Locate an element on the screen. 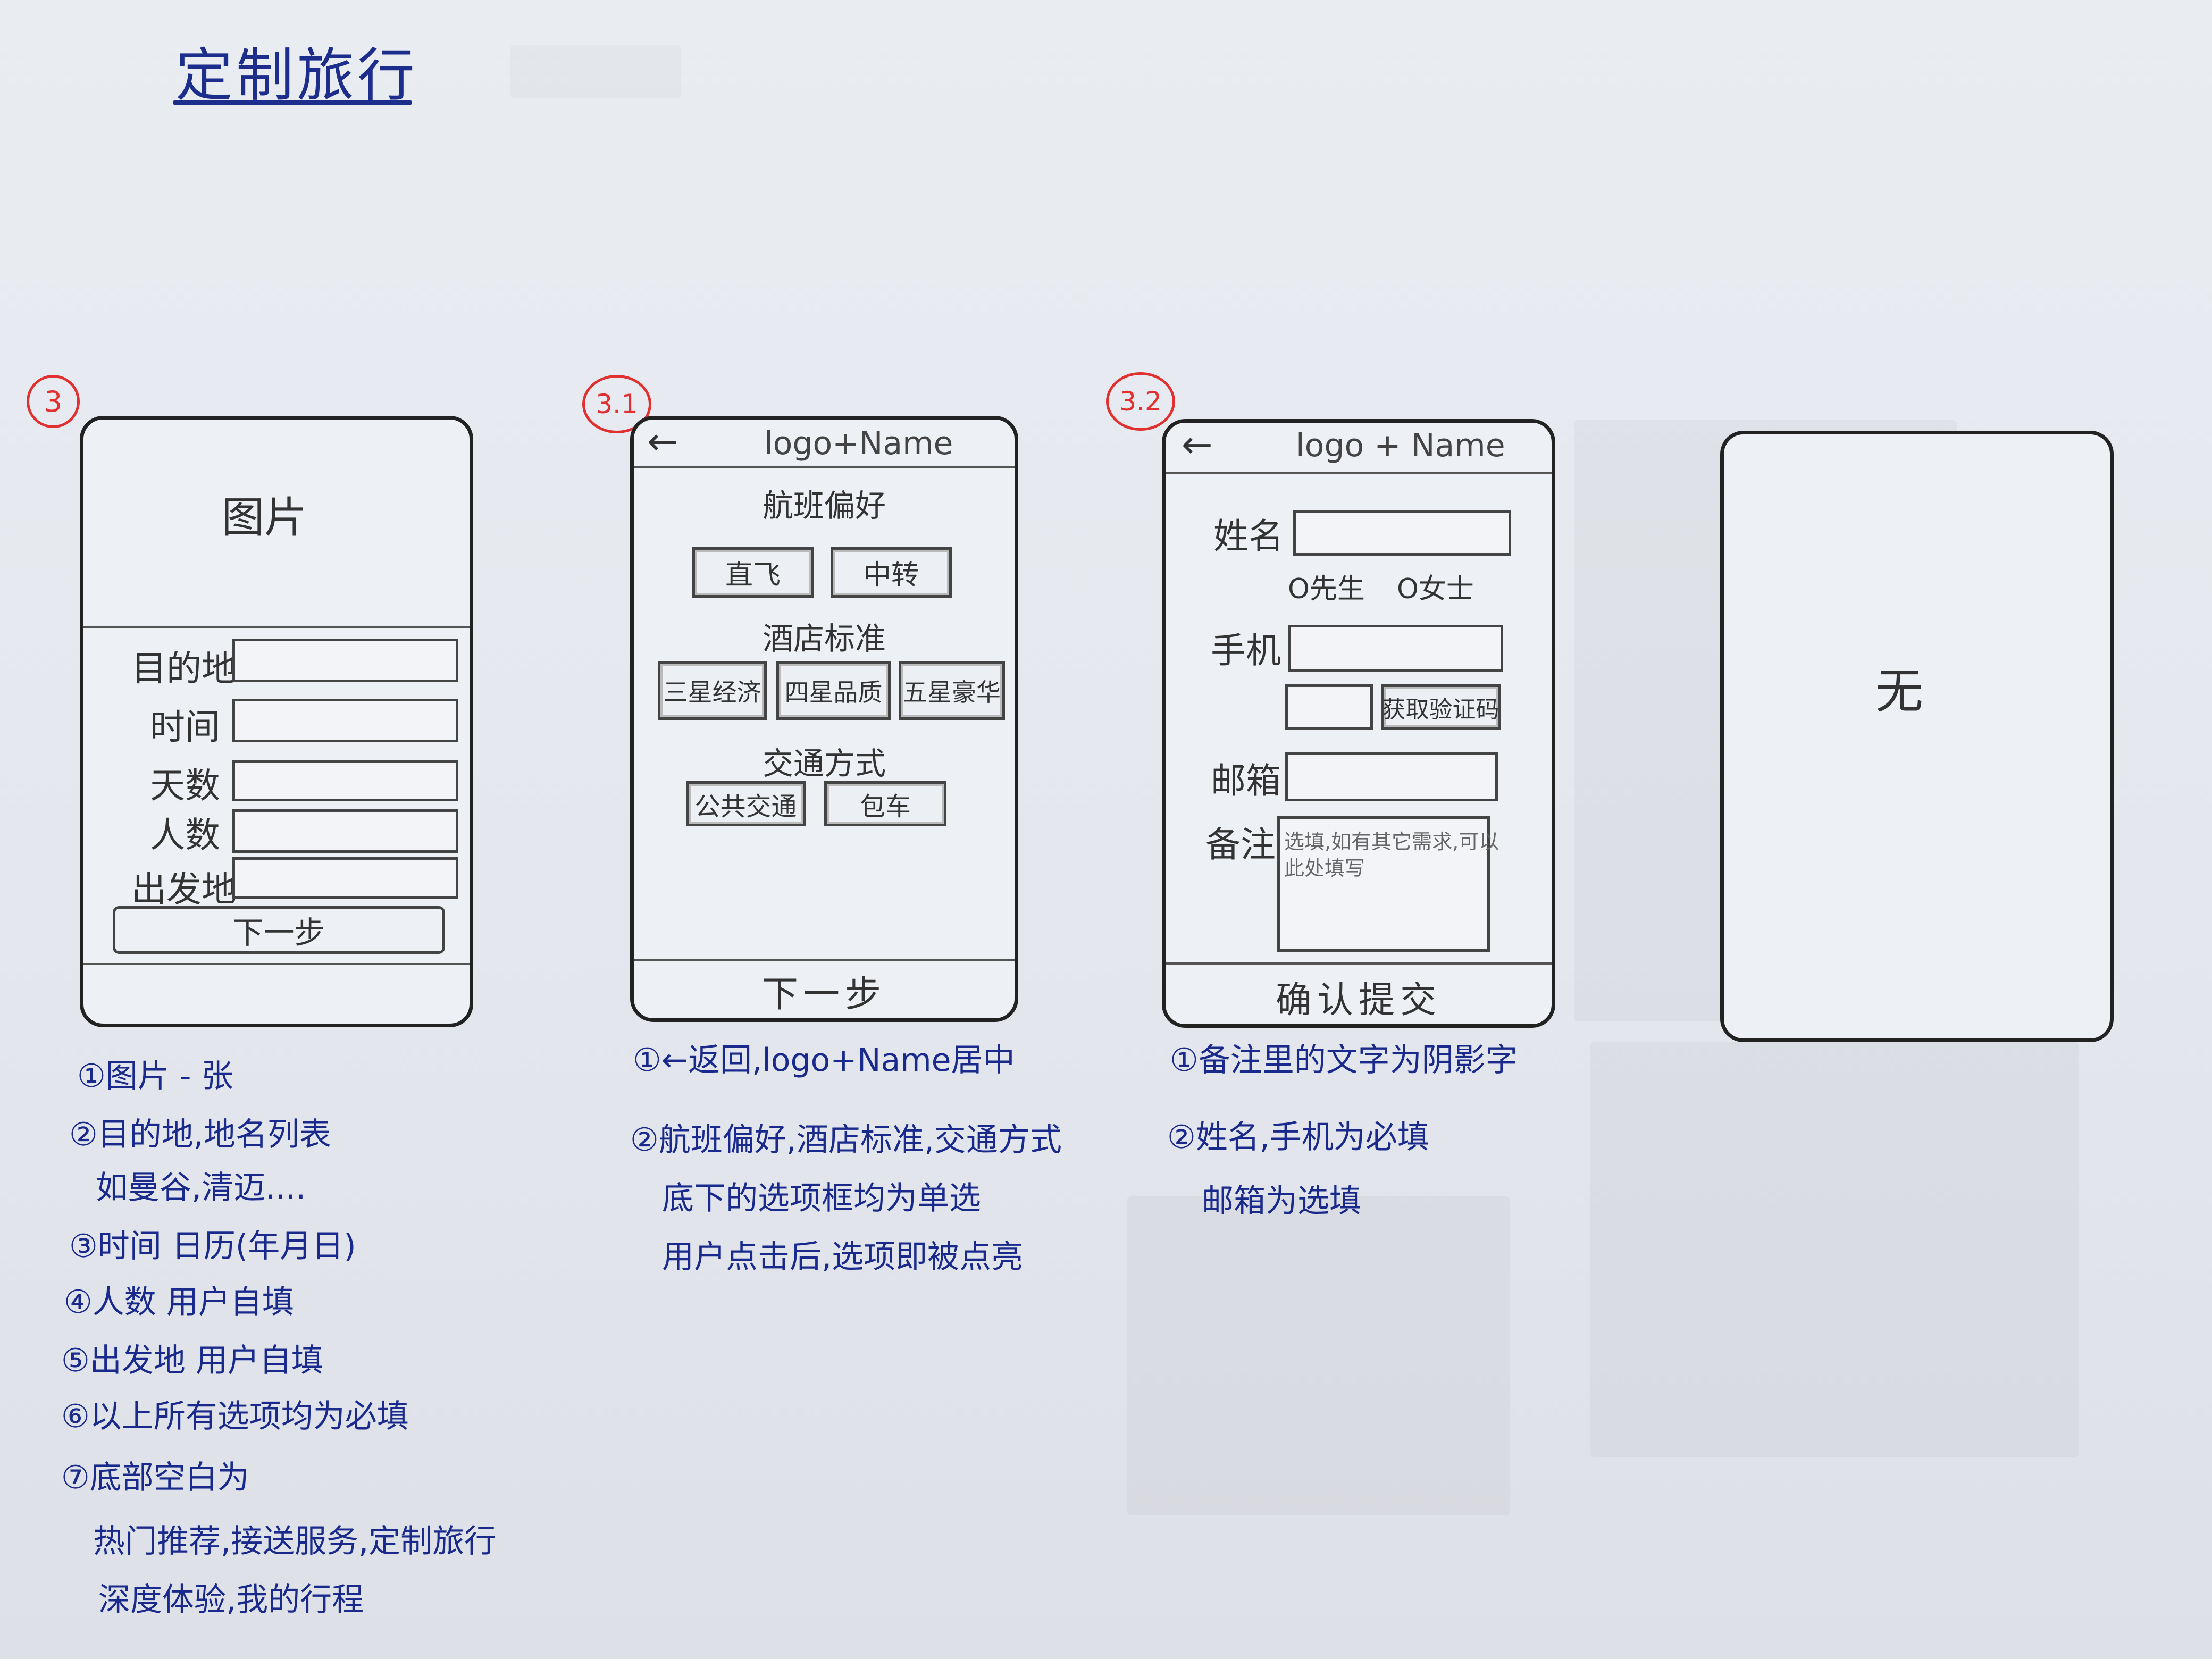 The image size is (2212, 1659). note-s31-4: 用户点击后,选项即被点亮 is located at coordinates (843, 1257).